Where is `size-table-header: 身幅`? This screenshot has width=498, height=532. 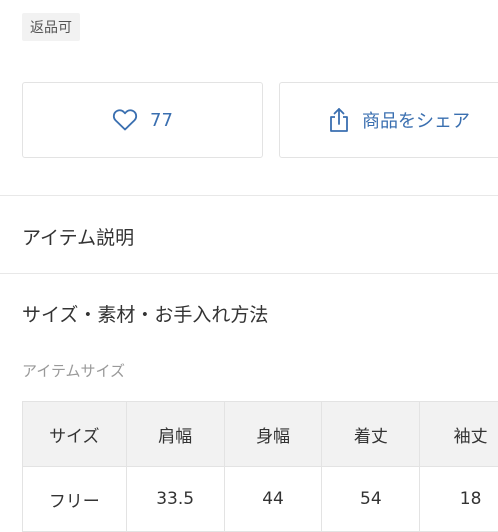 size-table-header: 身幅 is located at coordinates (273, 434).